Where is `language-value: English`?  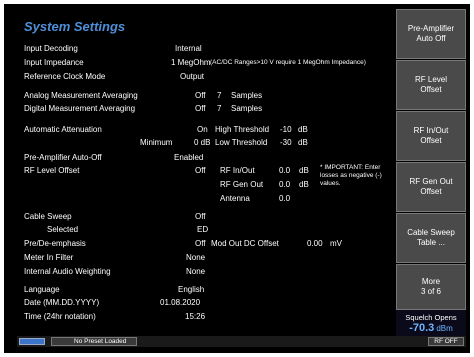
language-value: English is located at coordinates (191, 290).